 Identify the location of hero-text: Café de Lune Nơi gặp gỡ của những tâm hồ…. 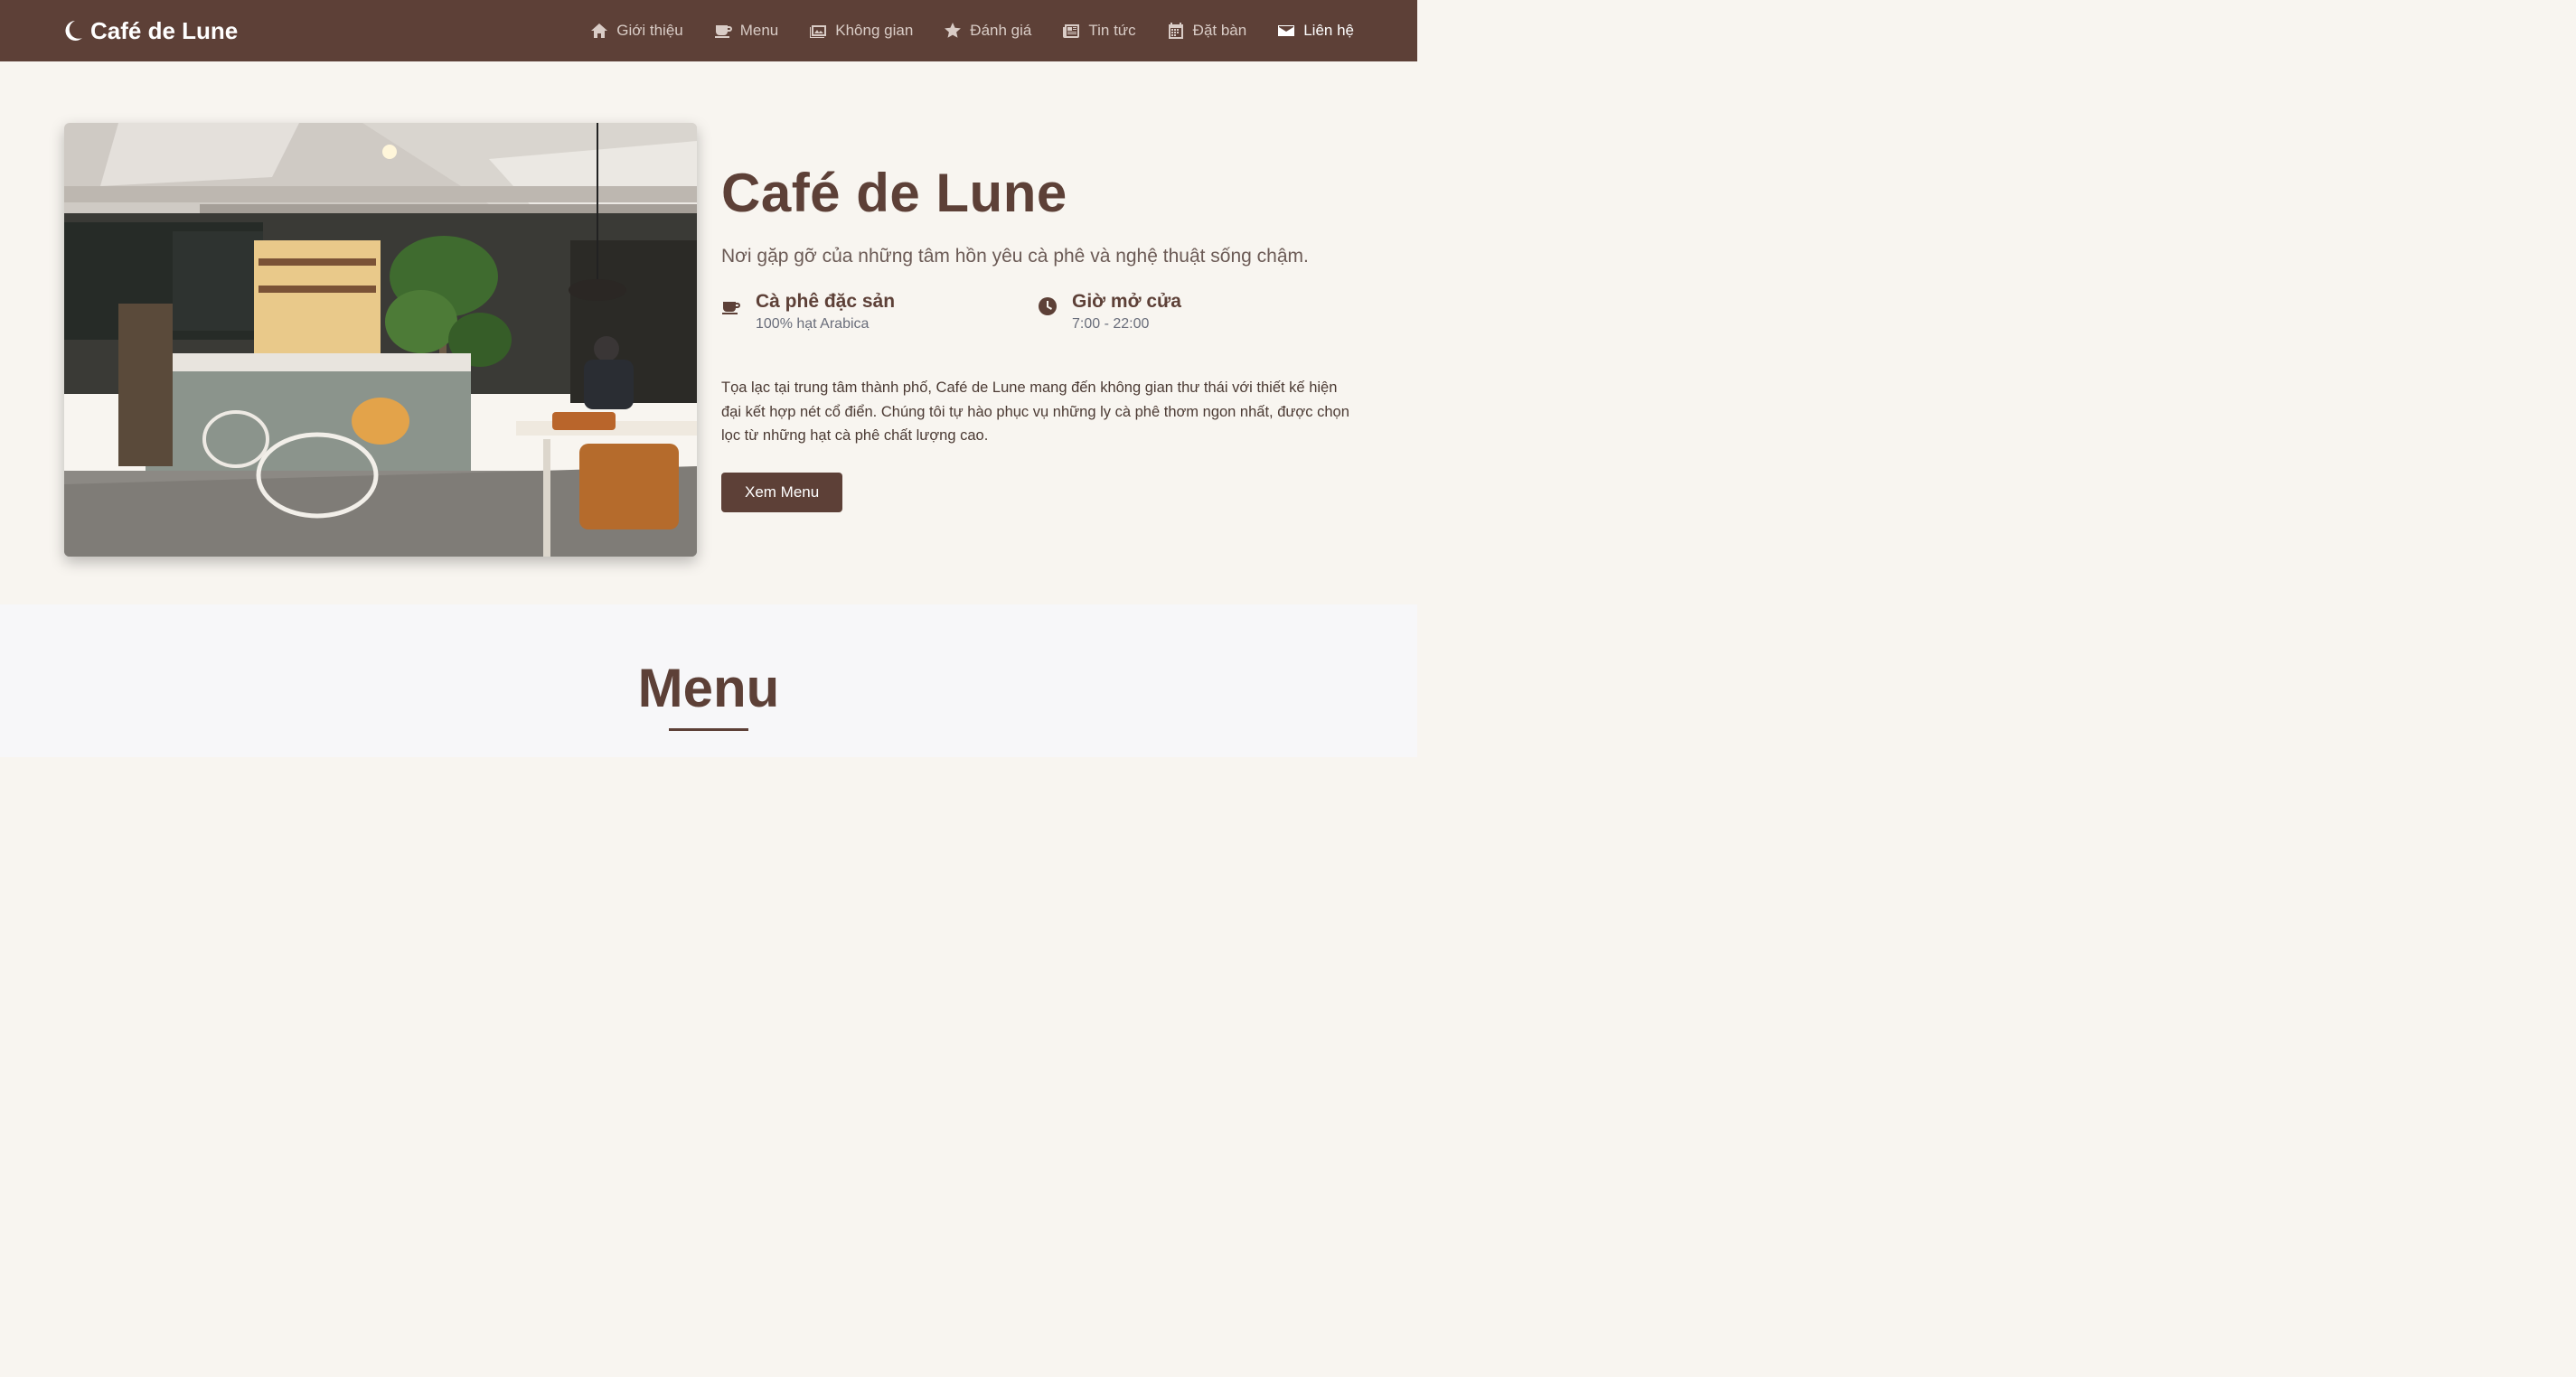
(1037, 317).